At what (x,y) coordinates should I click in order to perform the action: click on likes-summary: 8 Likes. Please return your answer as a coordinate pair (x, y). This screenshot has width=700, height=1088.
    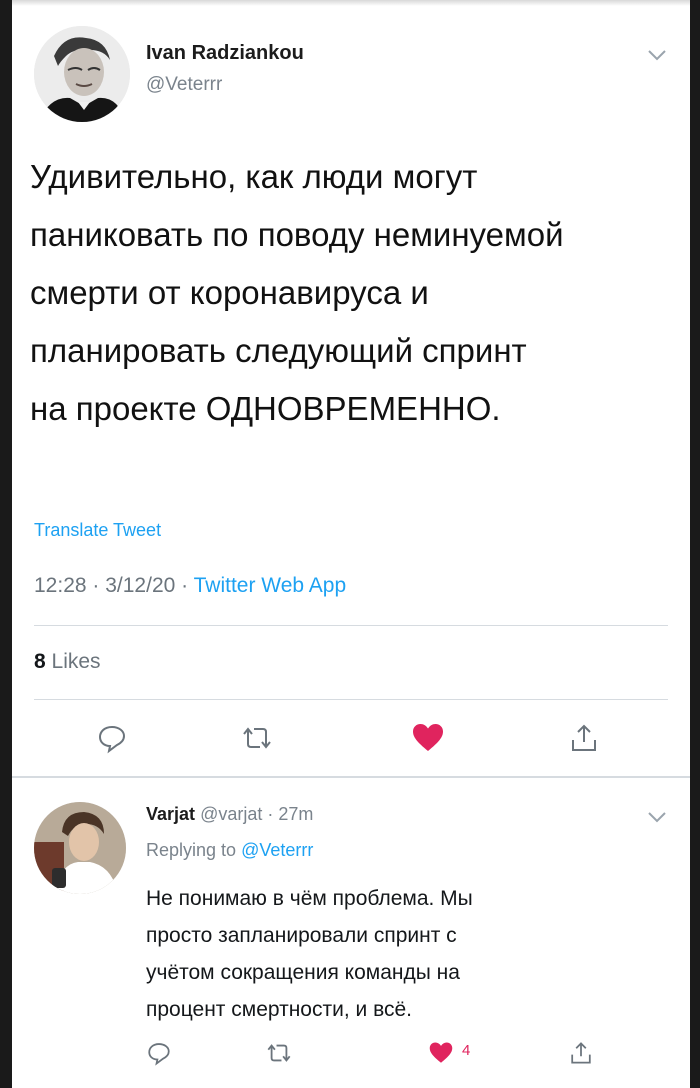
    Looking at the image, I should click on (67, 662).